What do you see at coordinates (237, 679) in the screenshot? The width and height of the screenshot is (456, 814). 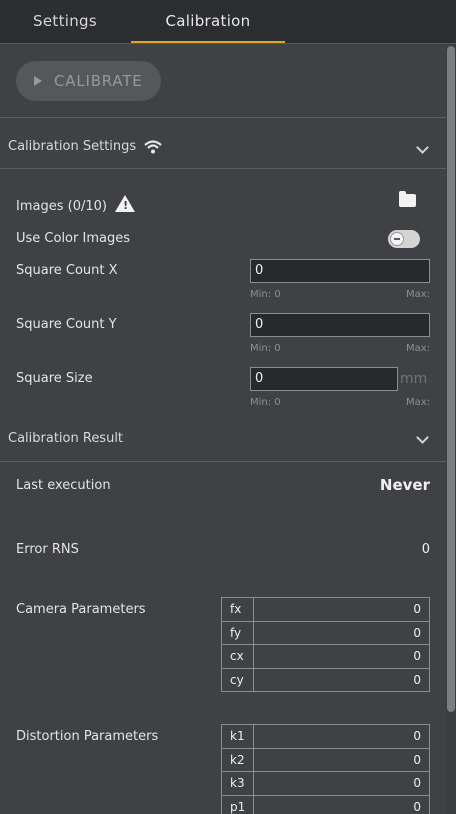 I see `param-key: cy` at bounding box center [237, 679].